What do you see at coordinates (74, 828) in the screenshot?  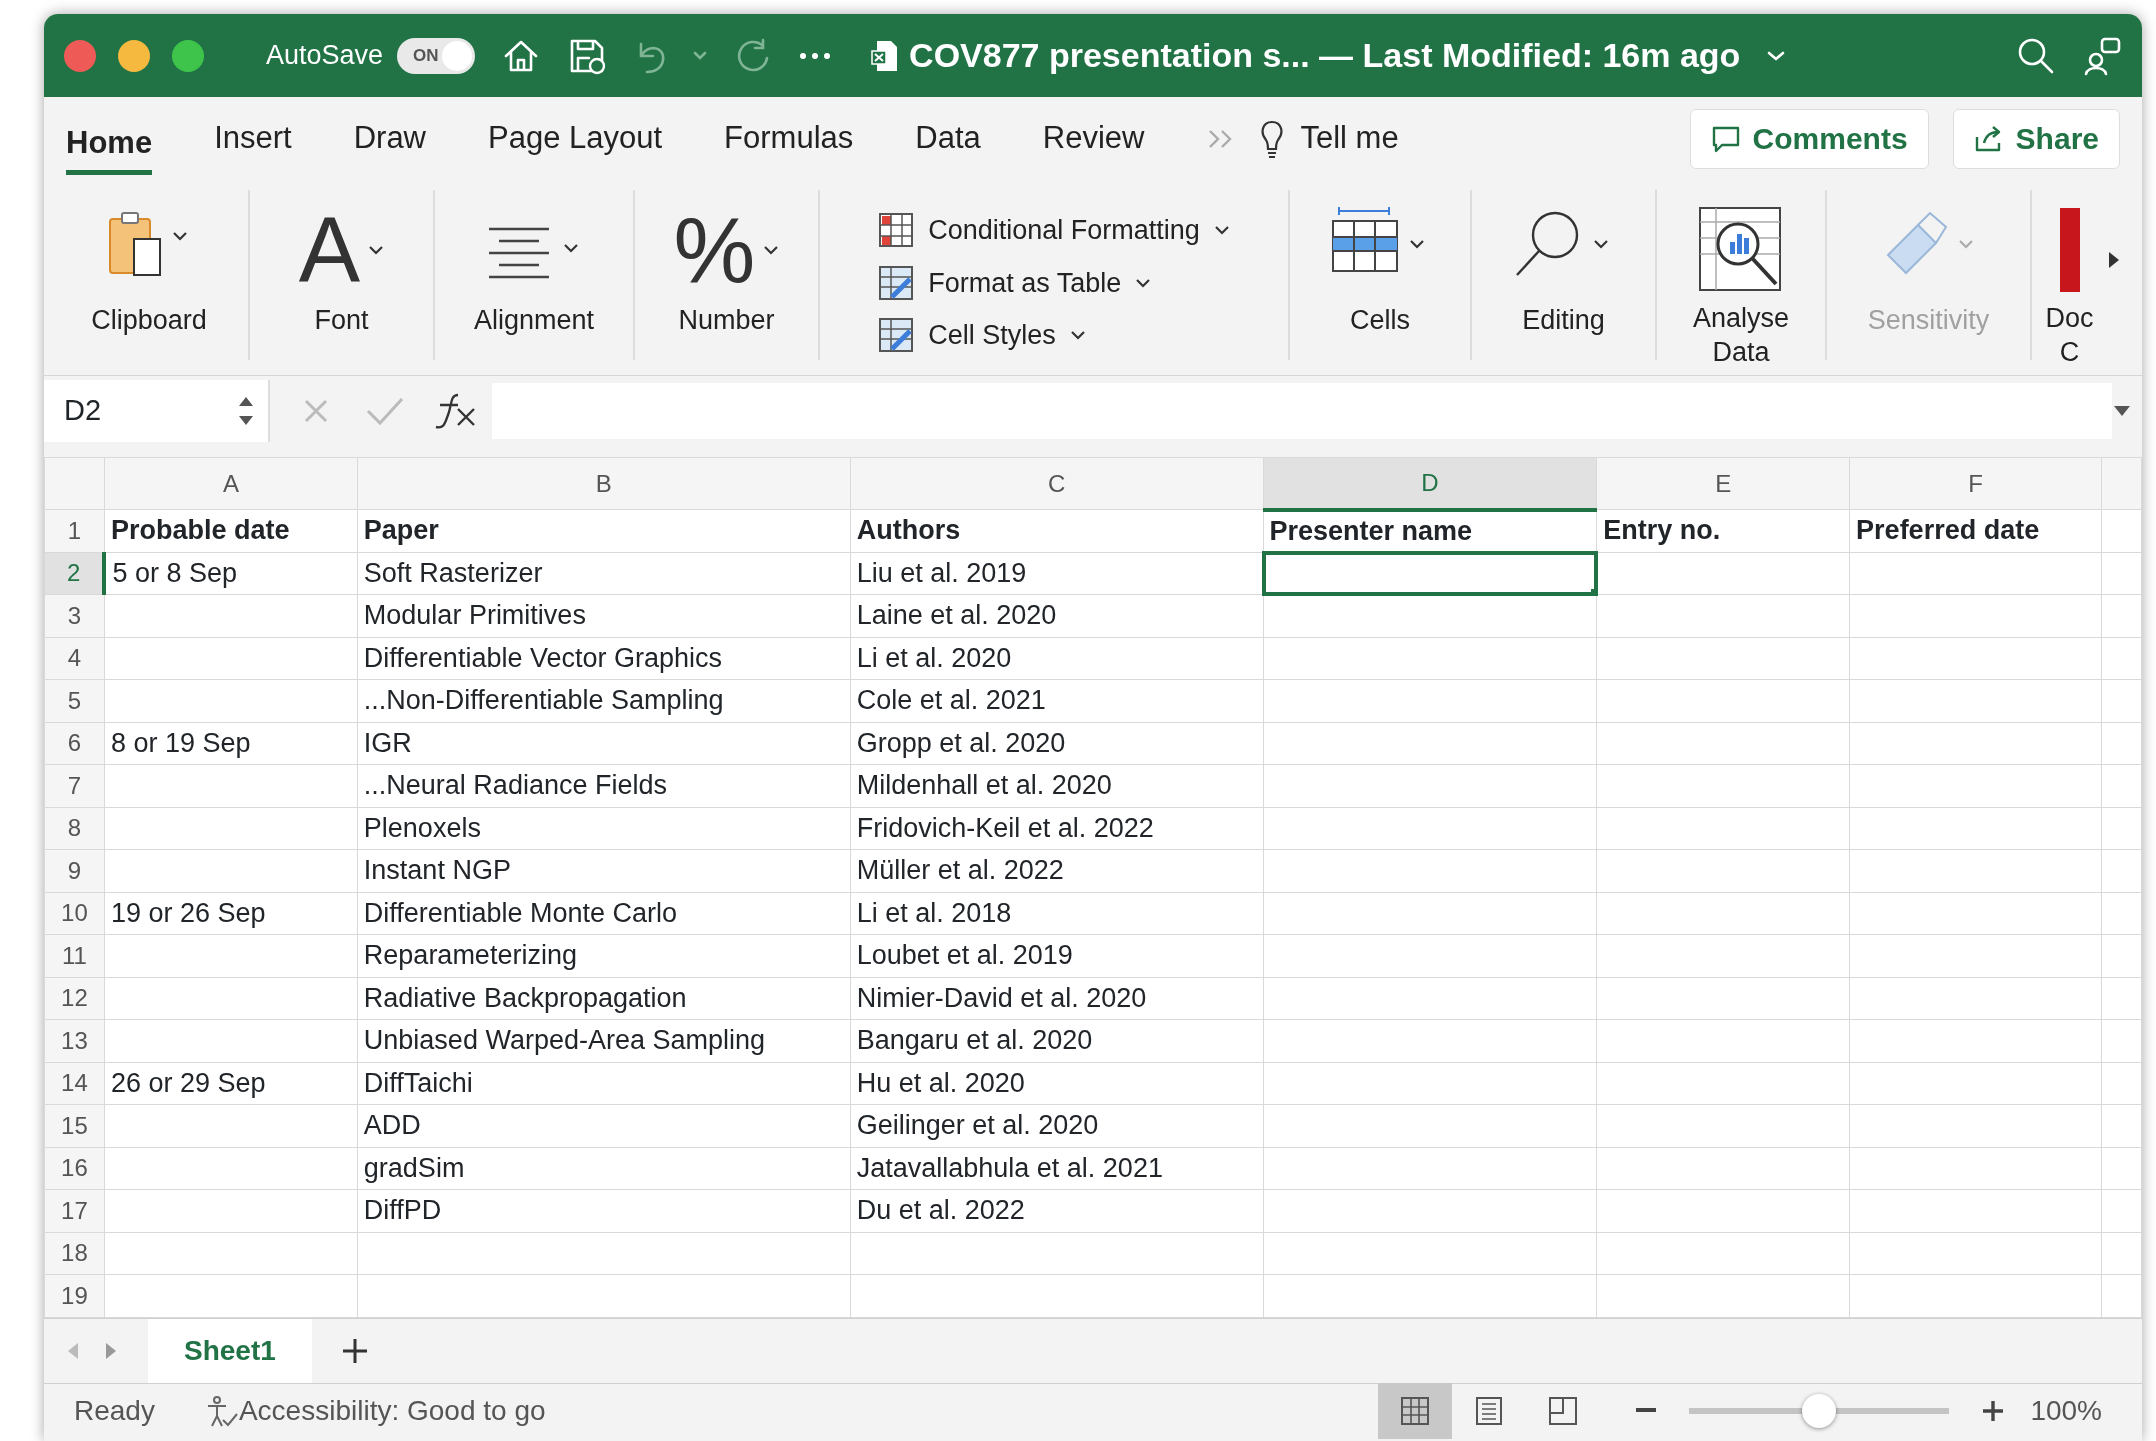 I see `row-header: 8` at bounding box center [74, 828].